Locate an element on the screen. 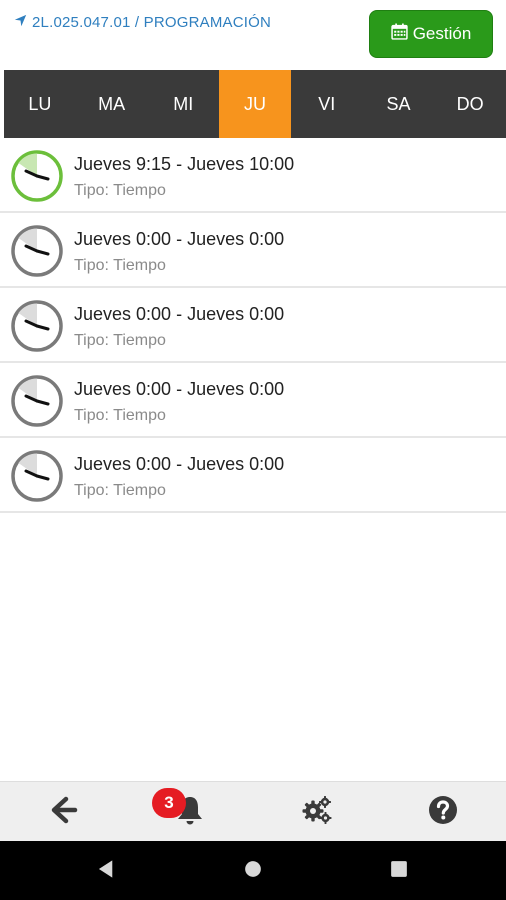 This screenshot has height=900, width=506. arrow-left-icon is located at coordinates (64, 812).